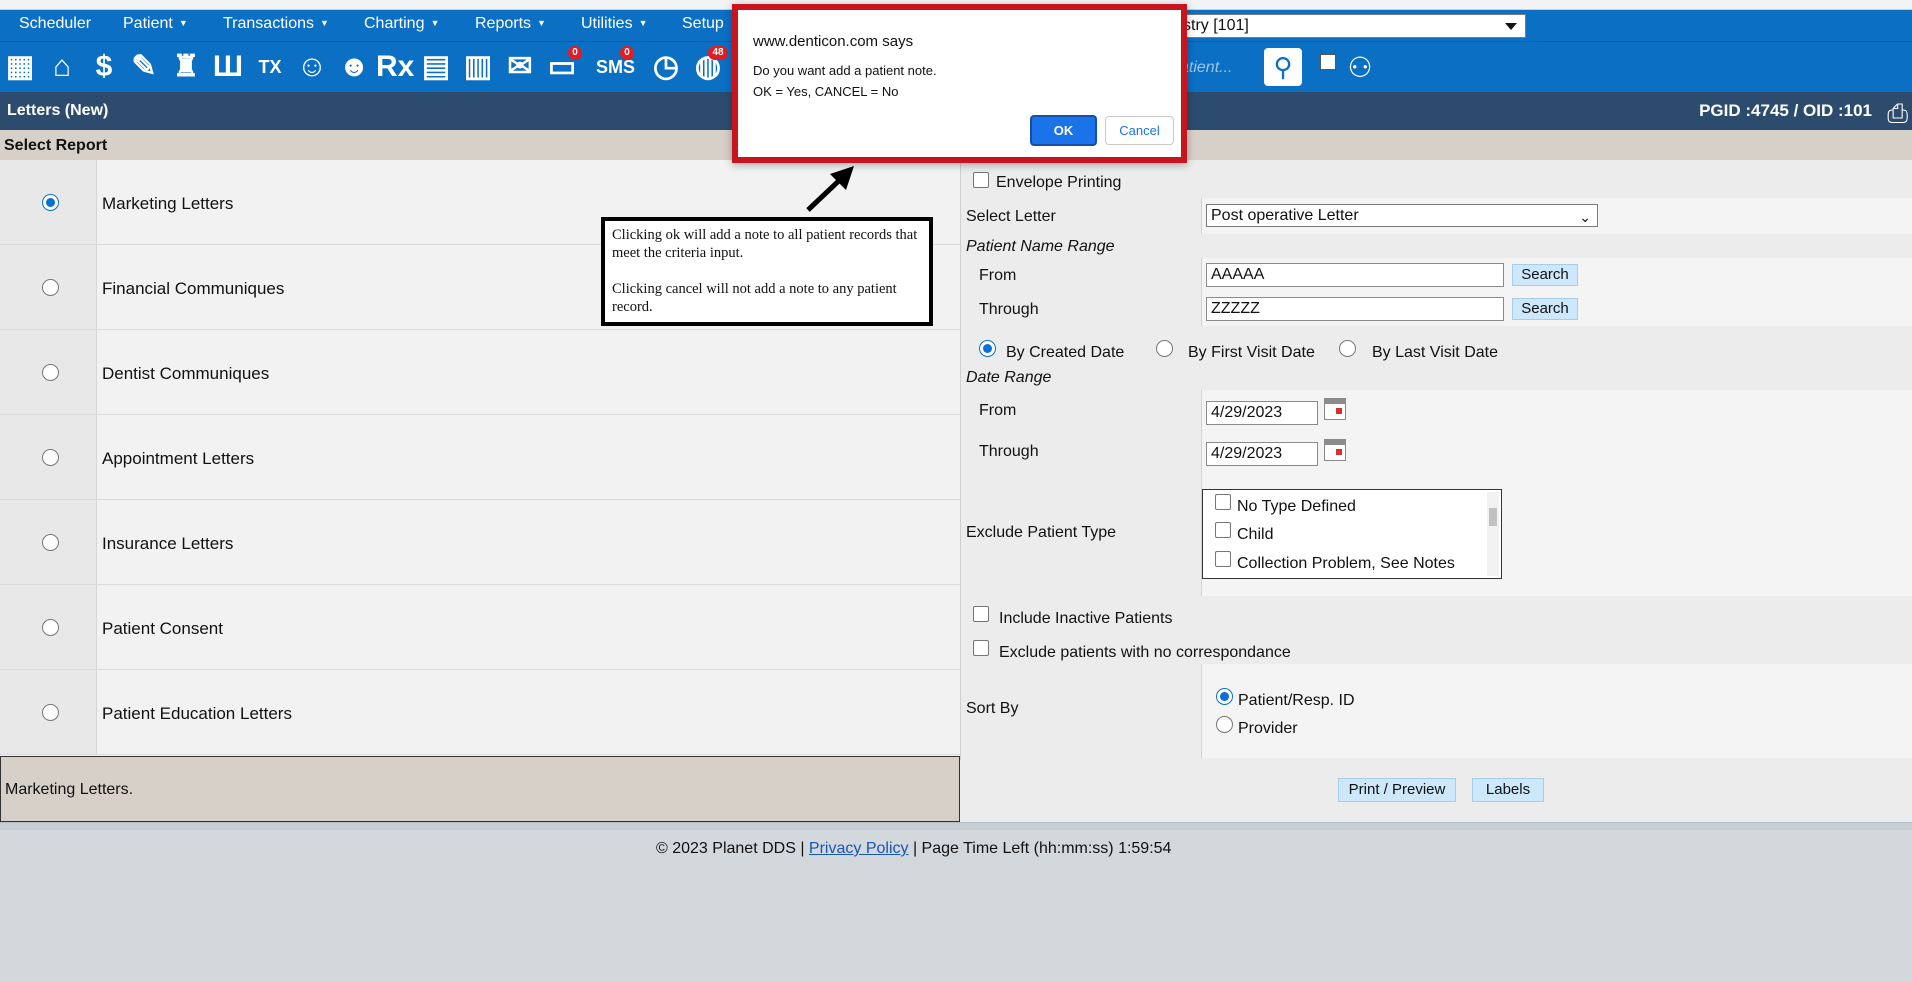 This screenshot has width=1912, height=982. What do you see at coordinates (478, 67) in the screenshot?
I see `documents-icon: ▥` at bounding box center [478, 67].